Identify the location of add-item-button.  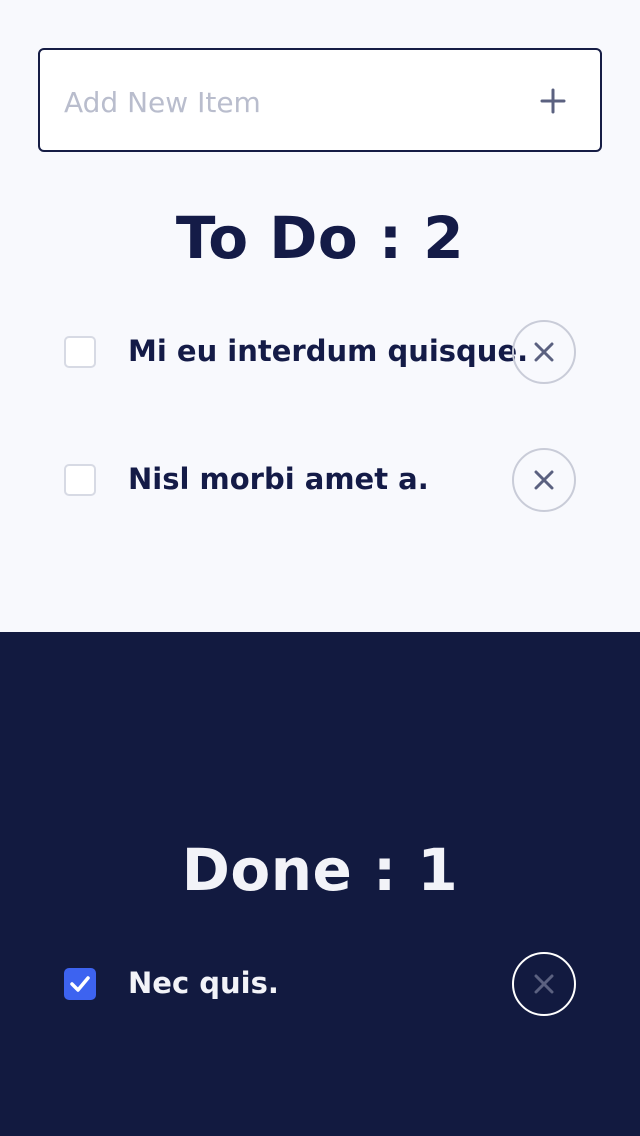
(553, 101).